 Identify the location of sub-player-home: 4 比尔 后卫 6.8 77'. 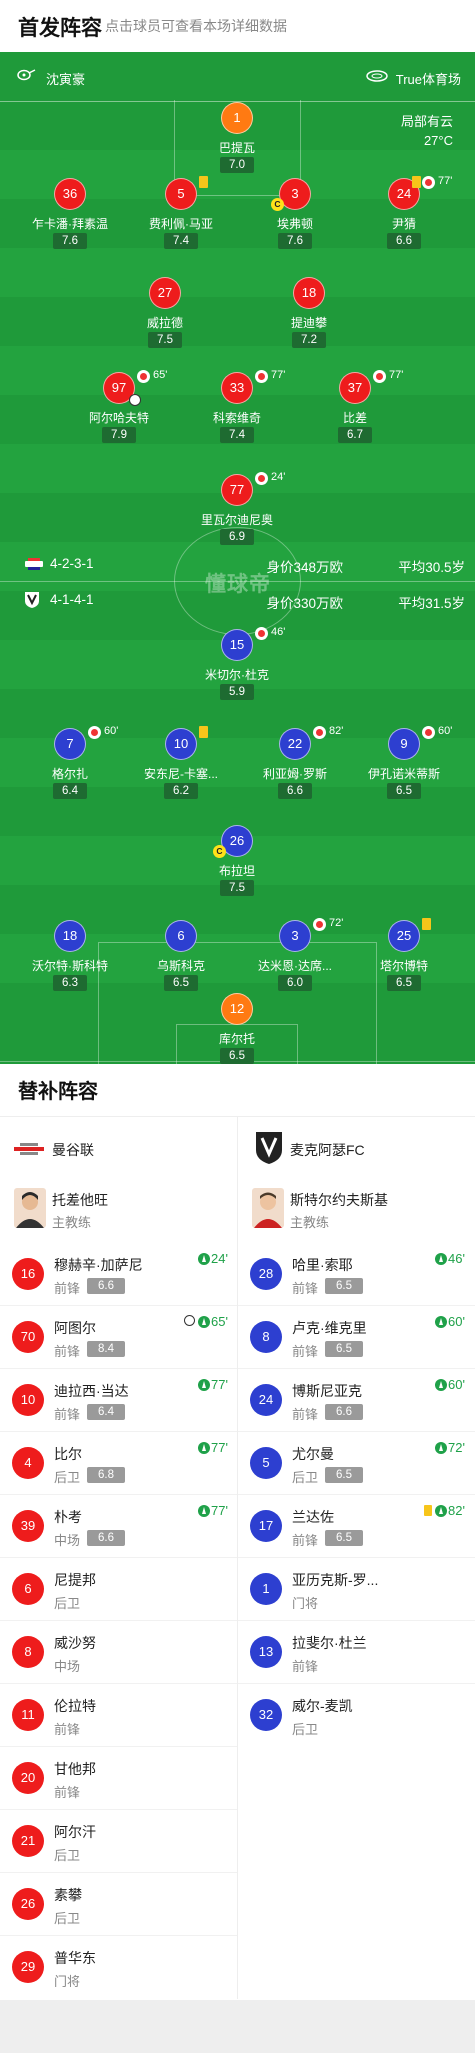
(118, 1463).